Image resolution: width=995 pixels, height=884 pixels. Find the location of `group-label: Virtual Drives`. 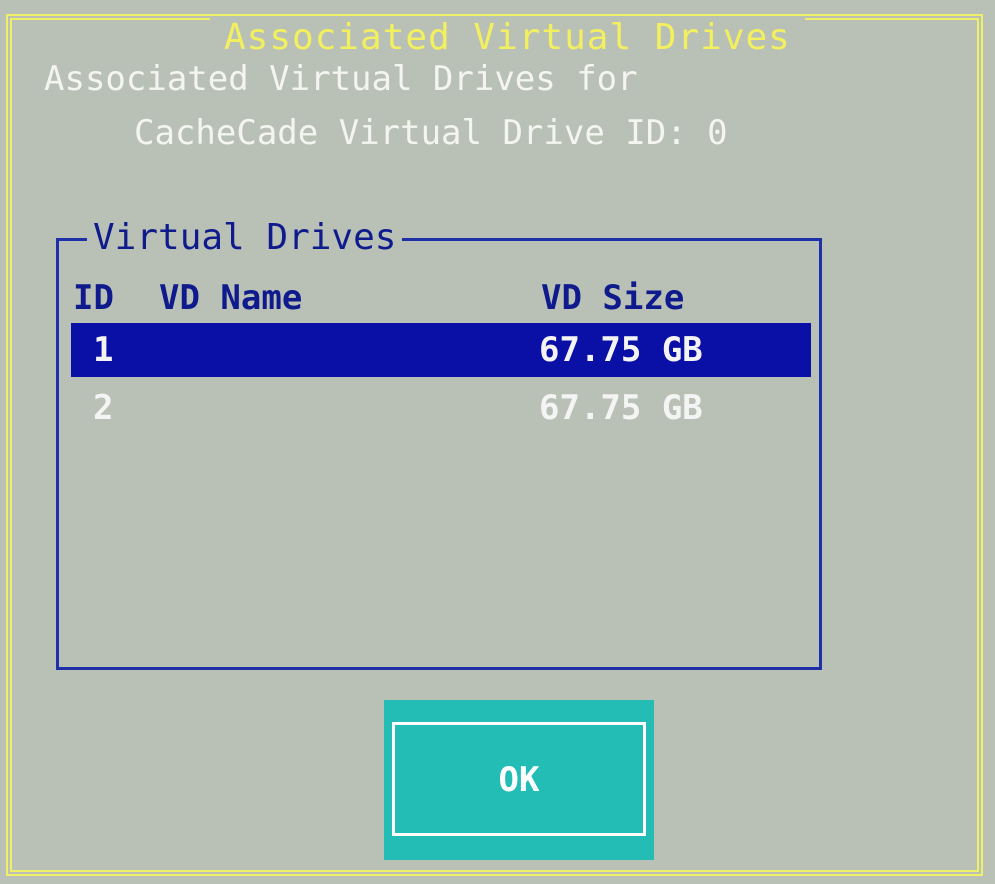

group-label: Virtual Drives is located at coordinates (245, 238).